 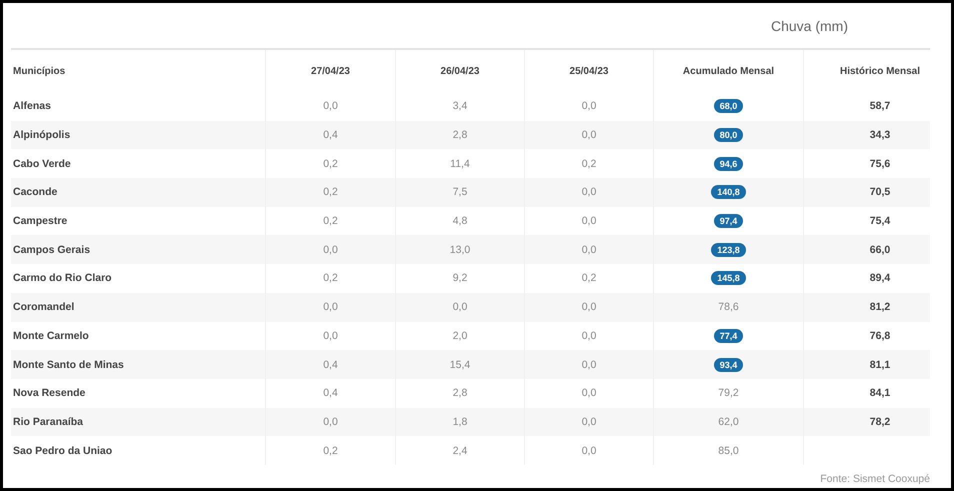 What do you see at coordinates (729, 365) in the screenshot?
I see `value-badge: 93,4` at bounding box center [729, 365].